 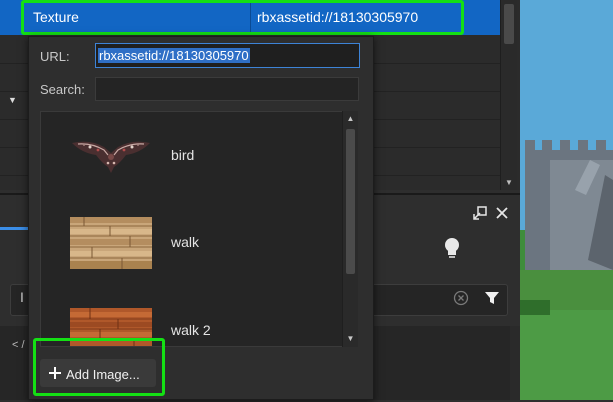 What do you see at coordinates (350, 119) in the screenshot?
I see `scroll-up-icon: ▲` at bounding box center [350, 119].